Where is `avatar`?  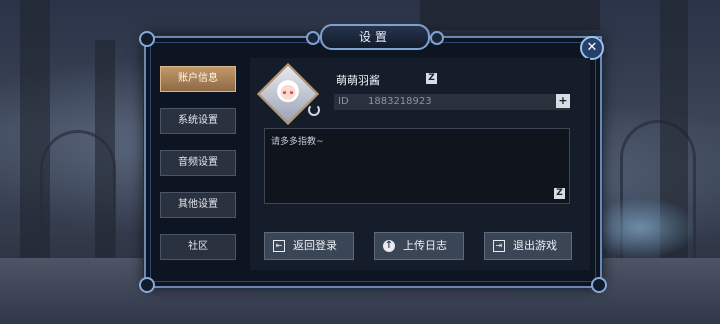
avatar is located at coordinates (288, 94).